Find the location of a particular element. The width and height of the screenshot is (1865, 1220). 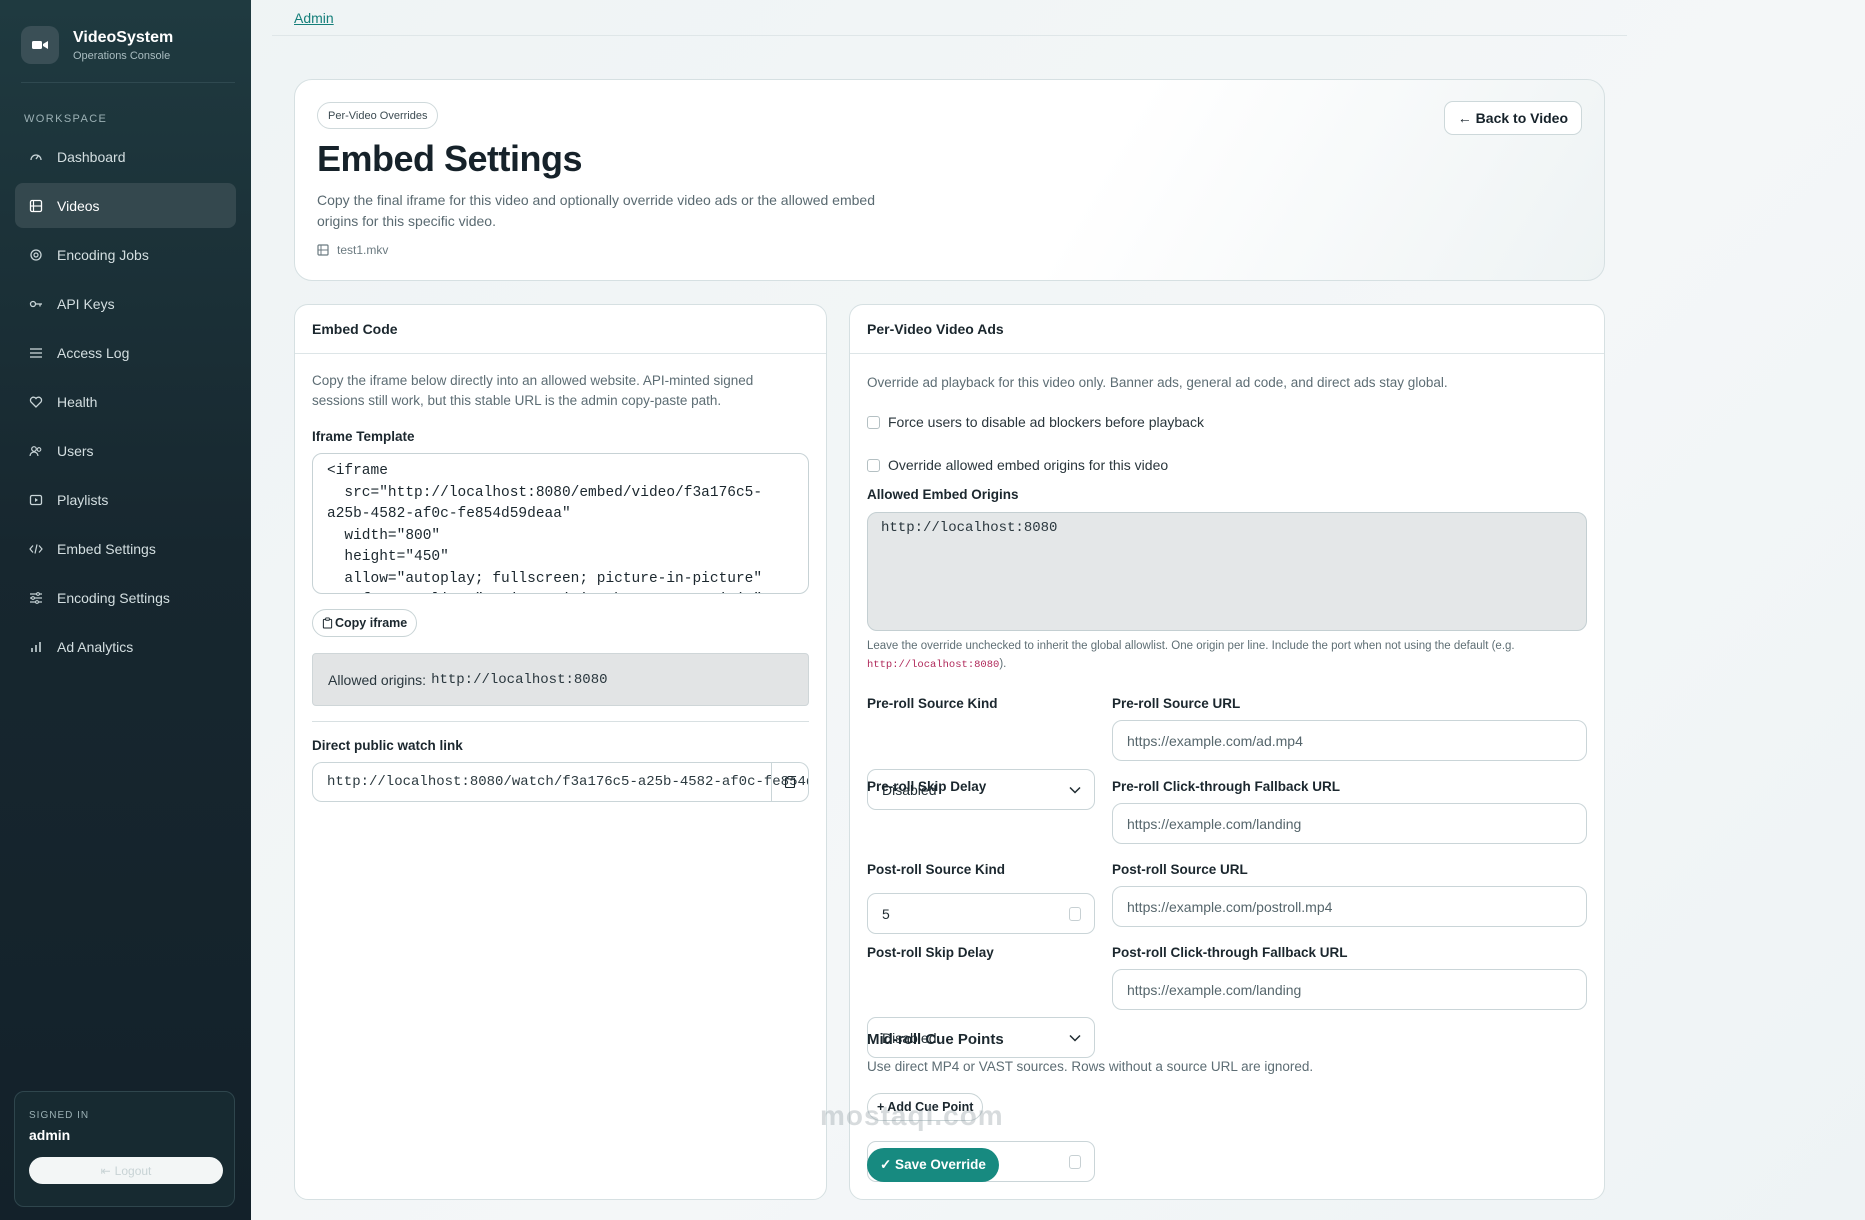

sidebar-item-videos: Videos is located at coordinates (125, 205).